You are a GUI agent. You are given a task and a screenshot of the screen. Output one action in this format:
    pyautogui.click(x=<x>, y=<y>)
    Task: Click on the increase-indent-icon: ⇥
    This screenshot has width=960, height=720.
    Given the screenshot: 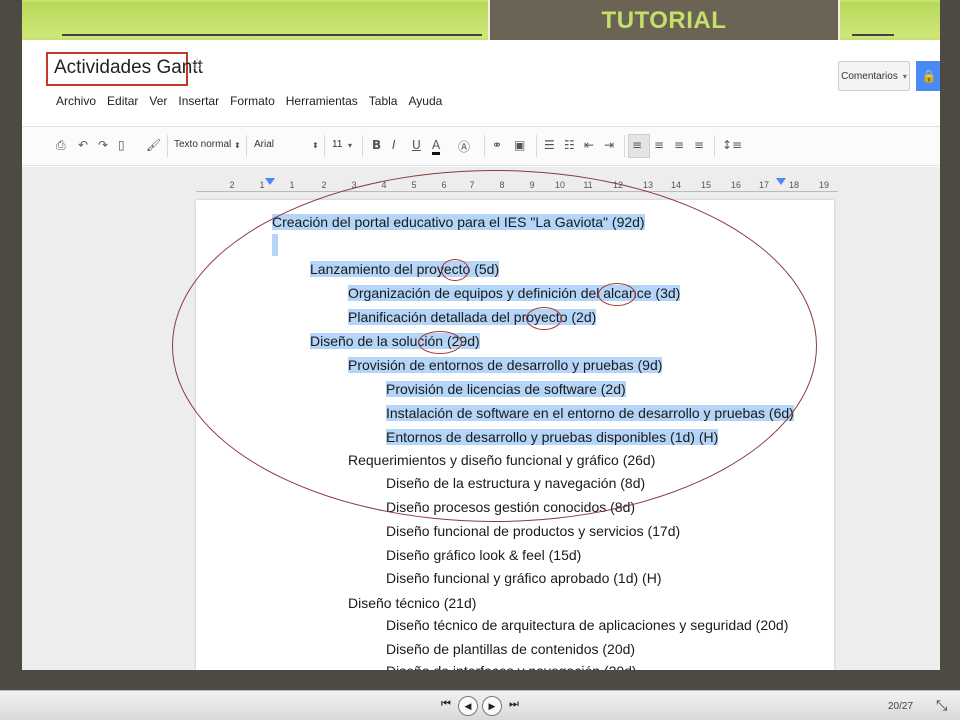 What is the action you would take?
    pyautogui.click(x=609, y=145)
    